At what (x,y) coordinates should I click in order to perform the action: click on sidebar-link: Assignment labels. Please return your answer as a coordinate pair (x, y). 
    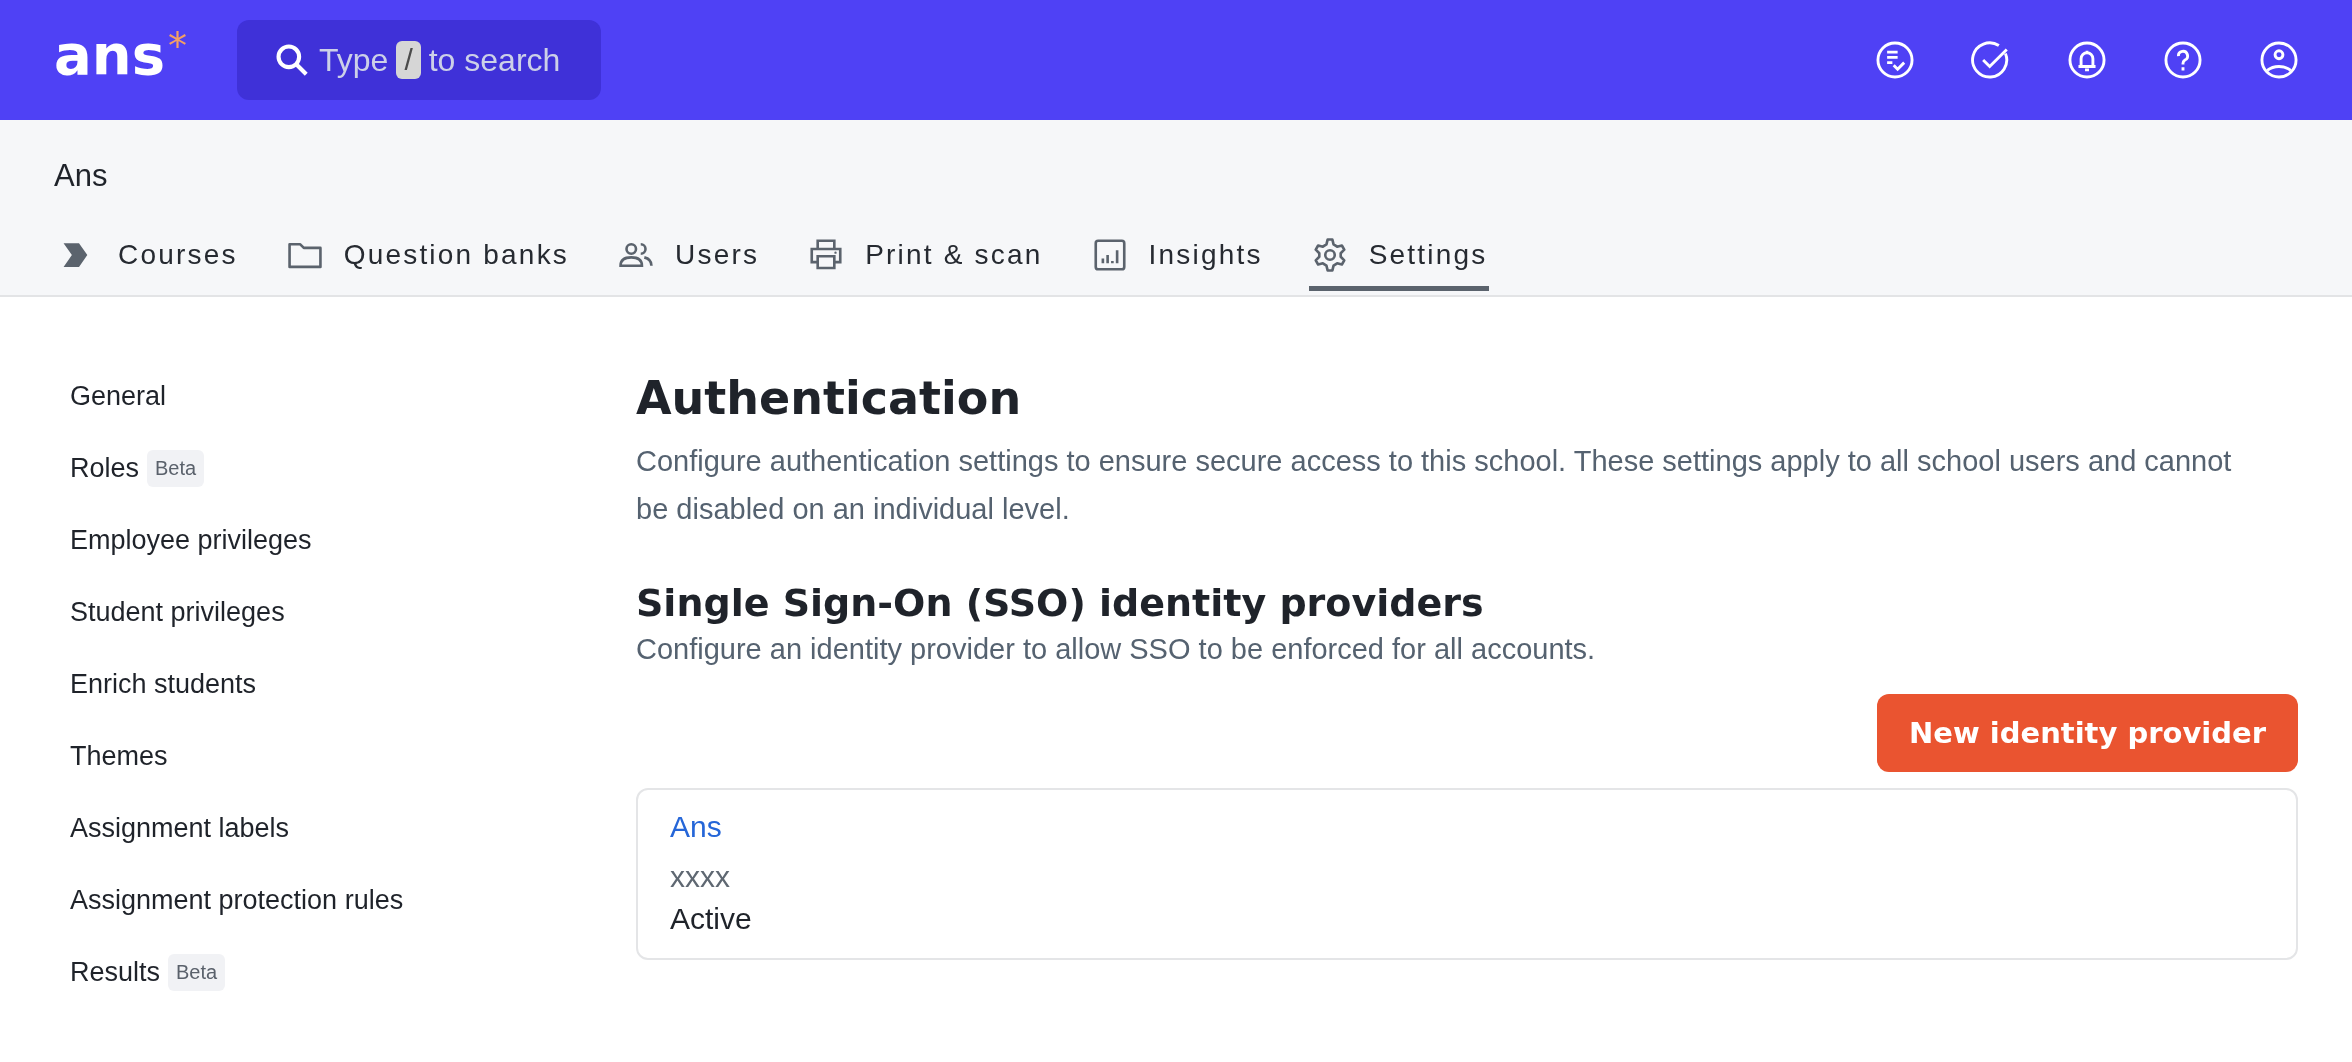
    Looking at the image, I should click on (180, 828).